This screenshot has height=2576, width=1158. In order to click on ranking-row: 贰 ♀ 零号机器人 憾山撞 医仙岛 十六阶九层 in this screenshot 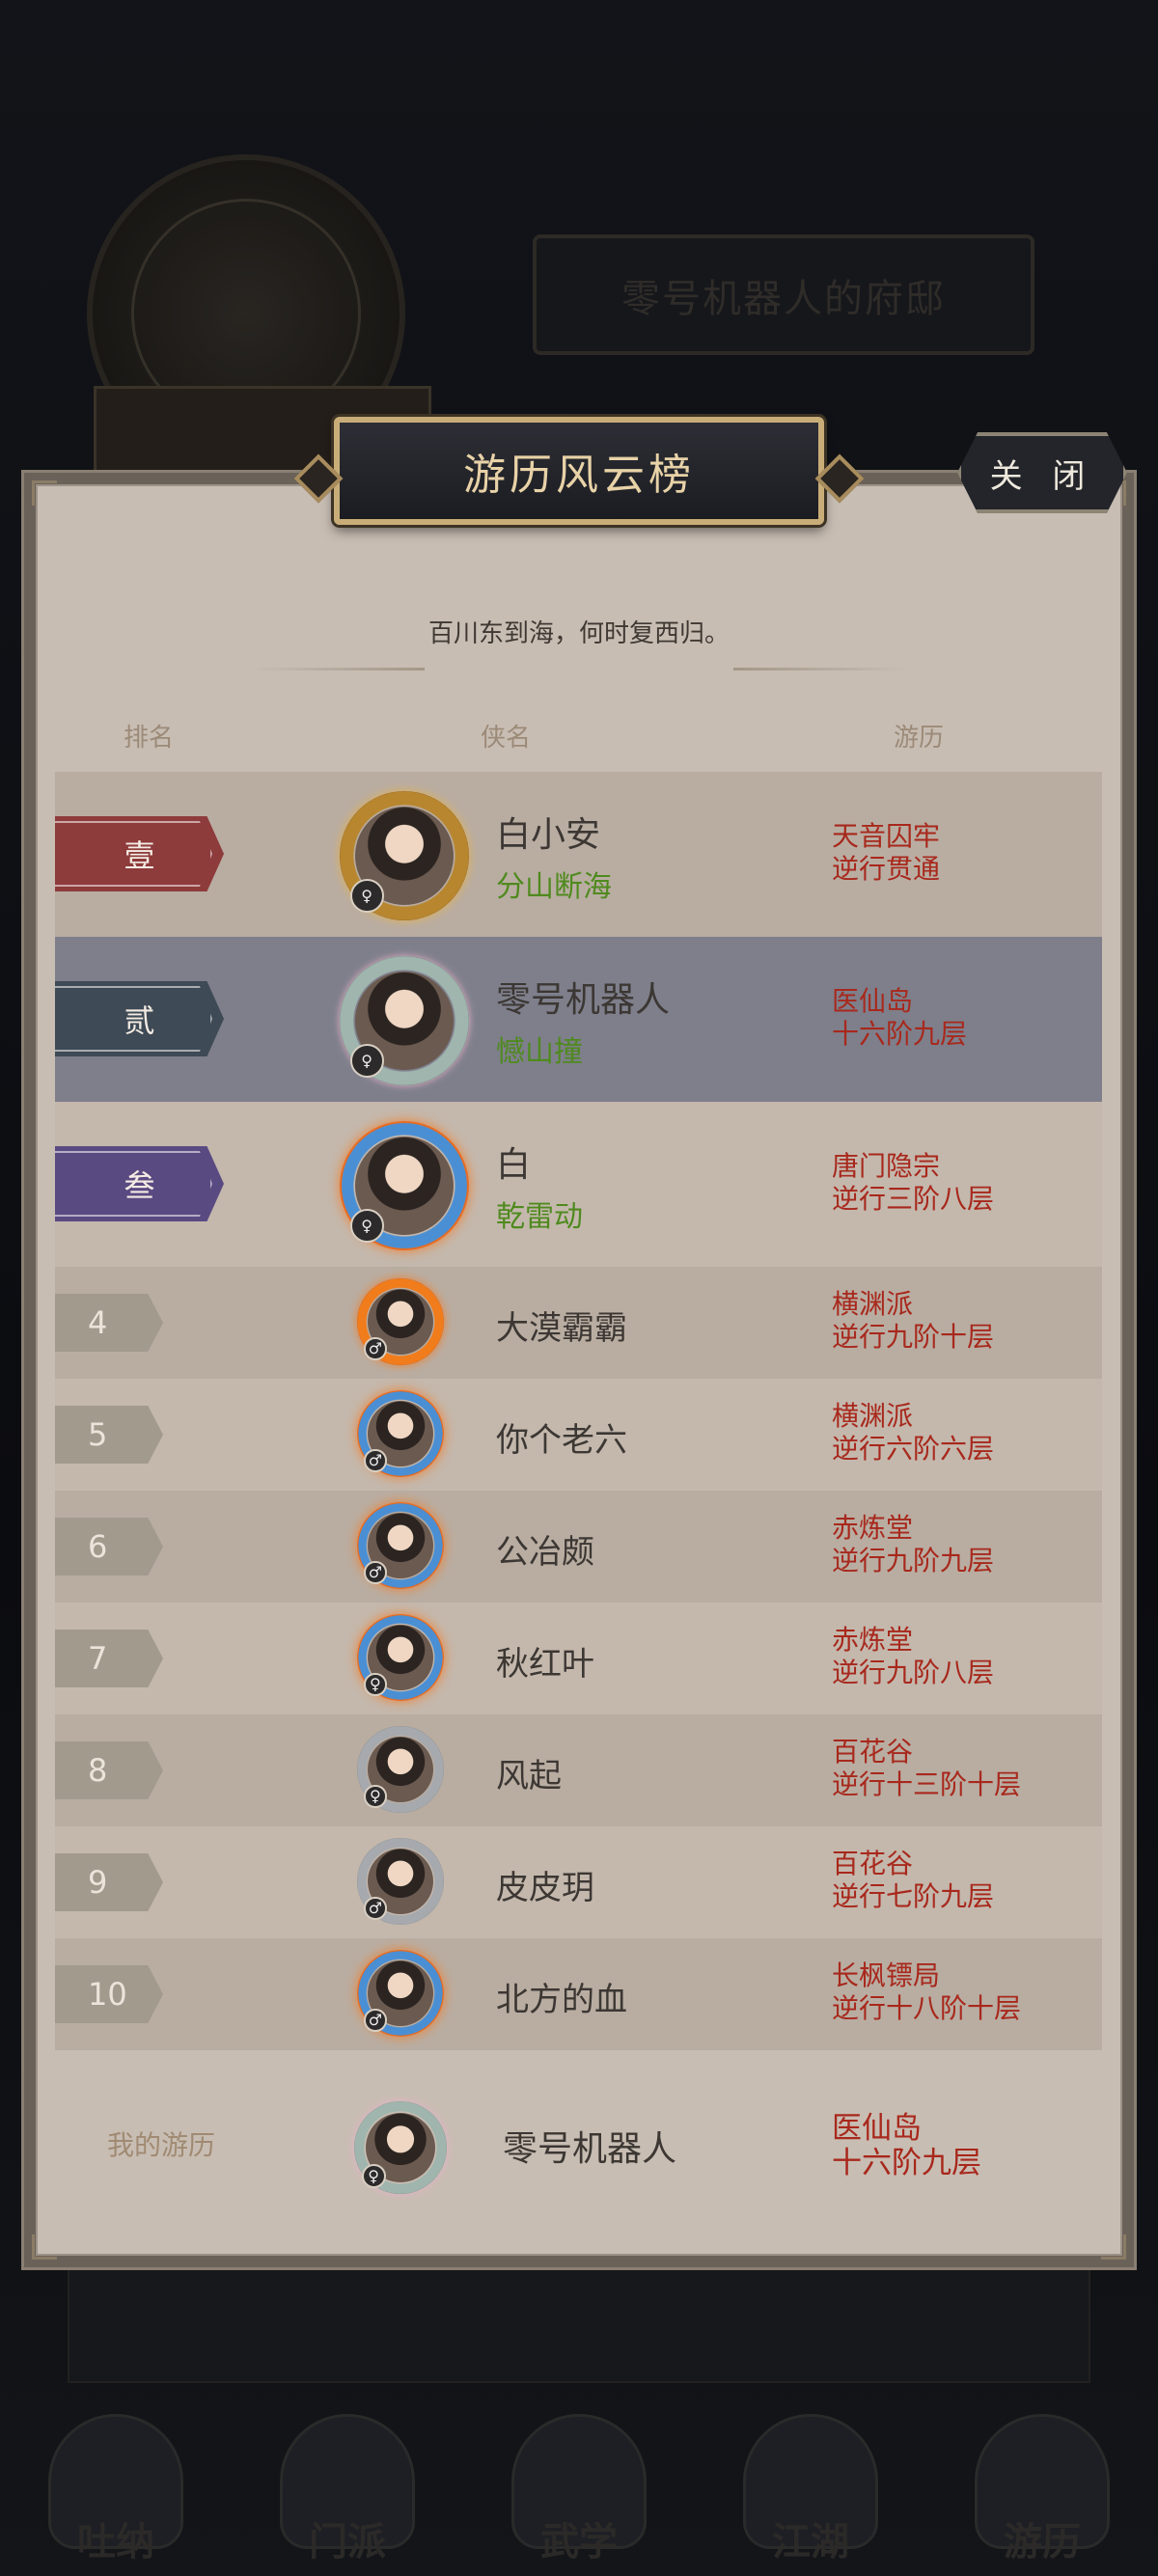, I will do `click(578, 1020)`.